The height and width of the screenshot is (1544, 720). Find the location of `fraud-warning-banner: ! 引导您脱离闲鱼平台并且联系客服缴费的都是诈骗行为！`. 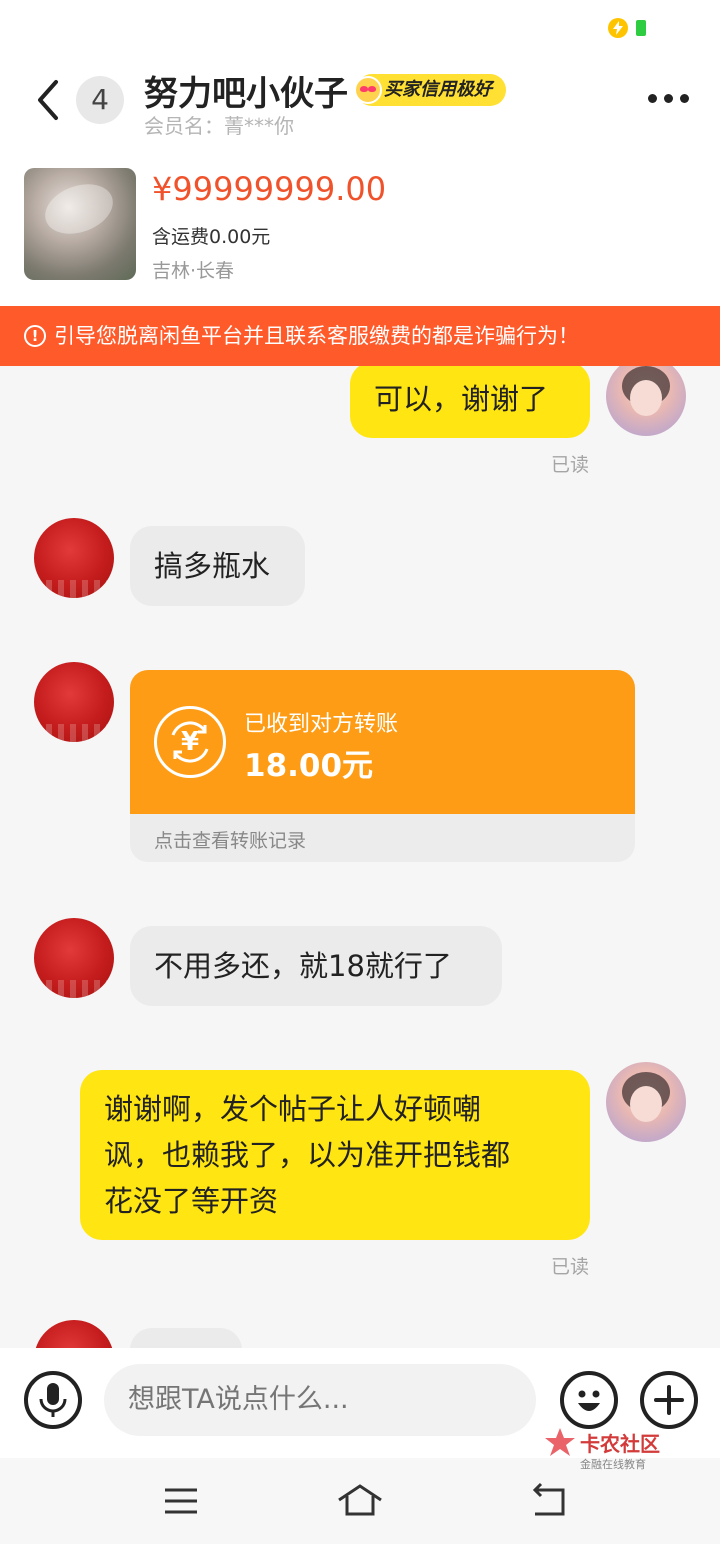

fraud-warning-banner: ! 引导您脱离闲鱼平台并且联系客服缴费的都是诈骗行为！ is located at coordinates (360, 336).